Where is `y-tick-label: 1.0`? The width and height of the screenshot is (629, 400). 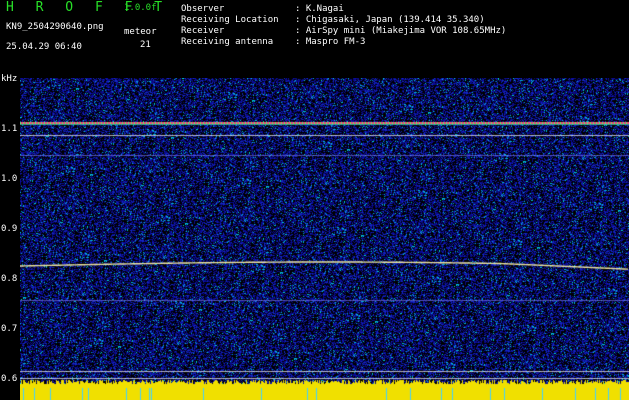 y-tick-label: 1.0 is located at coordinates (9, 179).